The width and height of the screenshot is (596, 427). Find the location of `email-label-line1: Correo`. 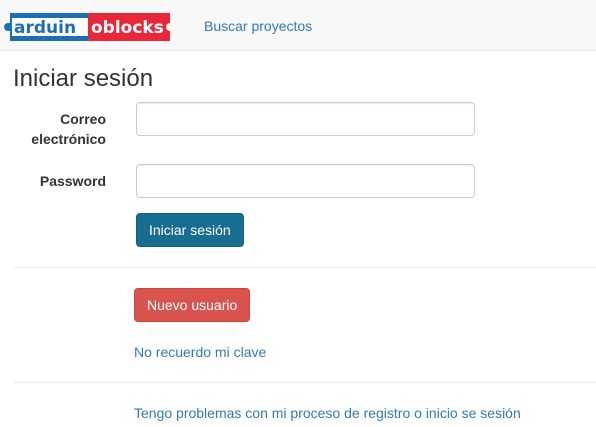

email-label-line1: Correo is located at coordinates (83, 119).